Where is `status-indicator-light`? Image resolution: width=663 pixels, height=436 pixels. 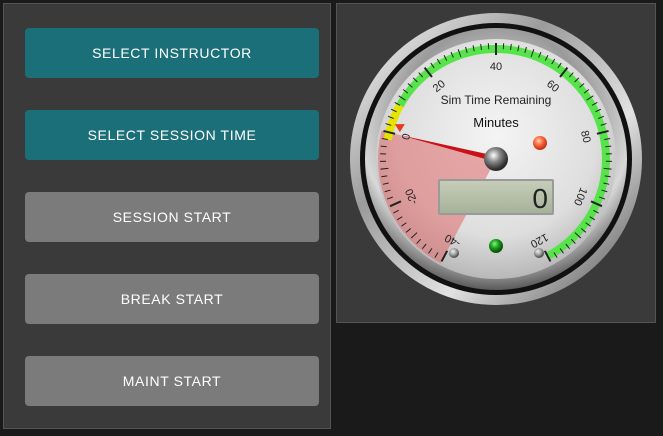 status-indicator-light is located at coordinates (496, 246).